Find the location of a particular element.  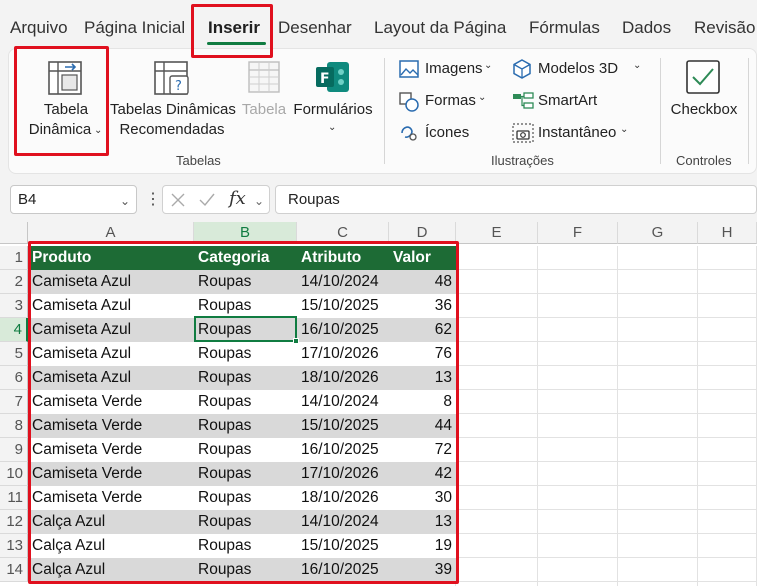

fill-handle is located at coordinates (296, 341).